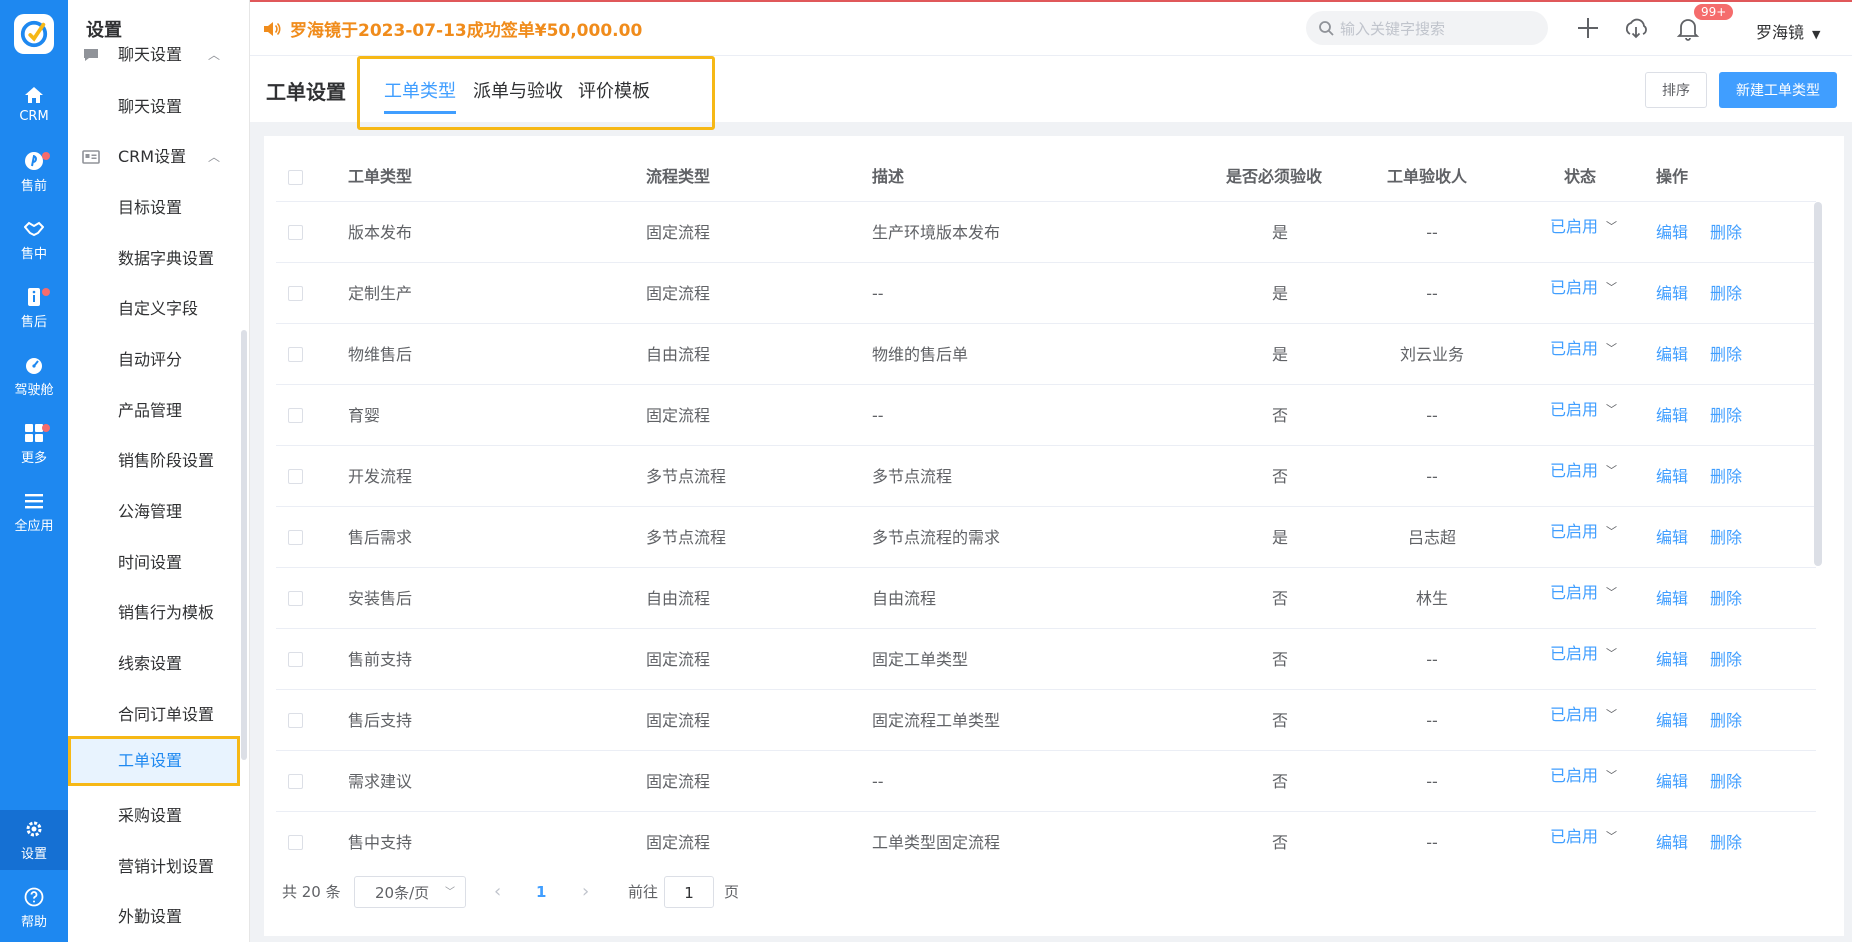 This screenshot has width=1852, height=942. What do you see at coordinates (497, 892) in the screenshot?
I see `prev-page-icon: ‹` at bounding box center [497, 892].